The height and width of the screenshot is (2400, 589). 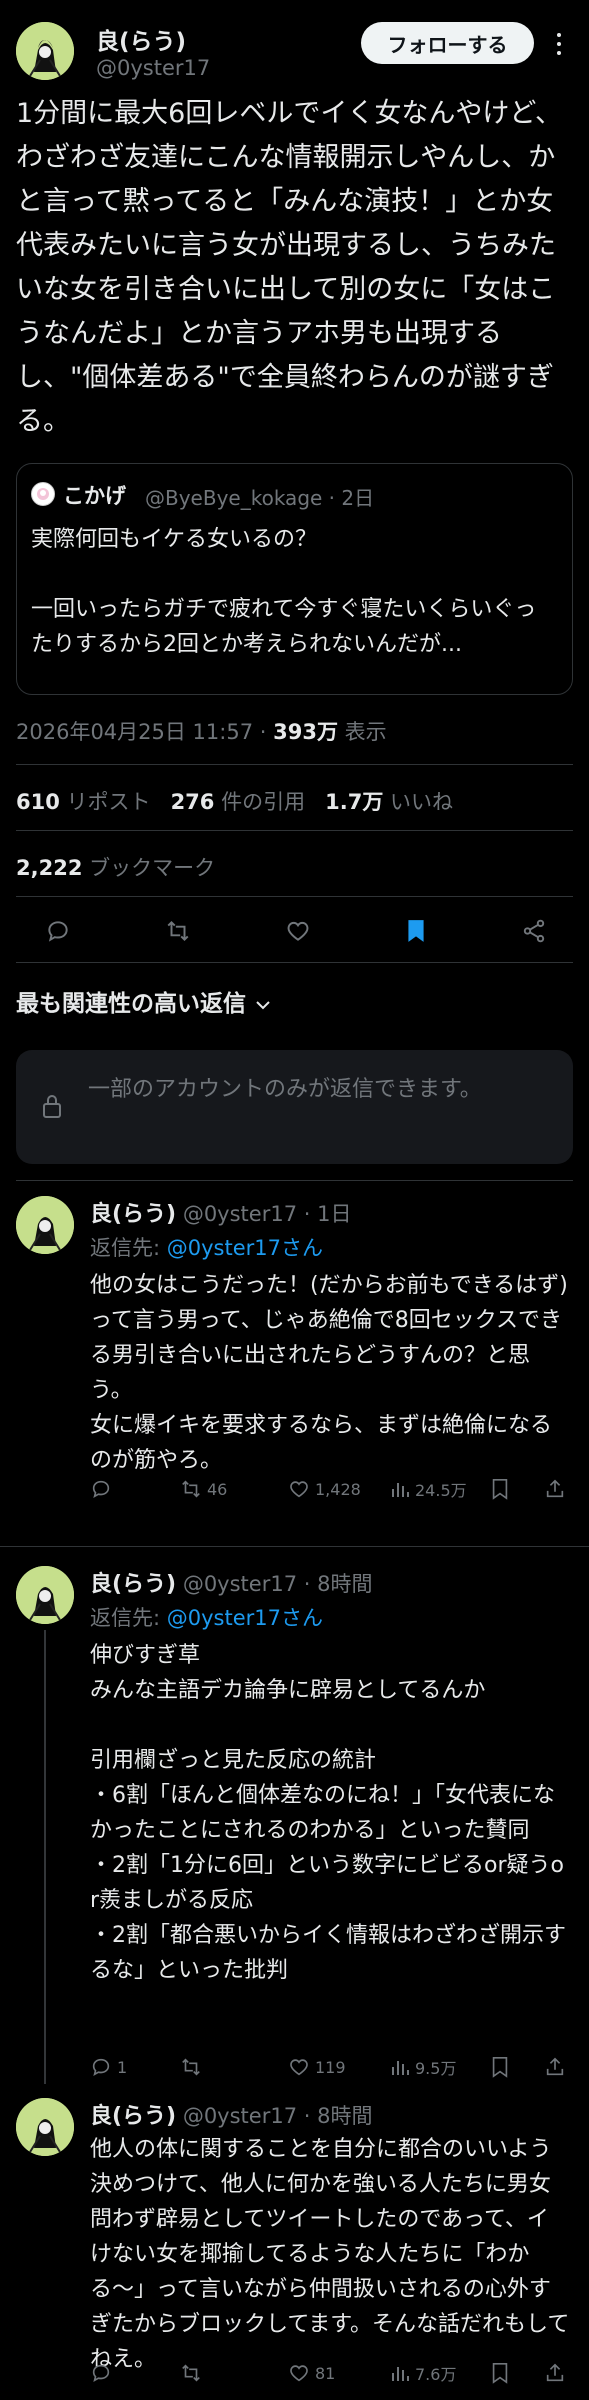 I want to click on view-count: 9.5万, so click(x=436, y=2068).